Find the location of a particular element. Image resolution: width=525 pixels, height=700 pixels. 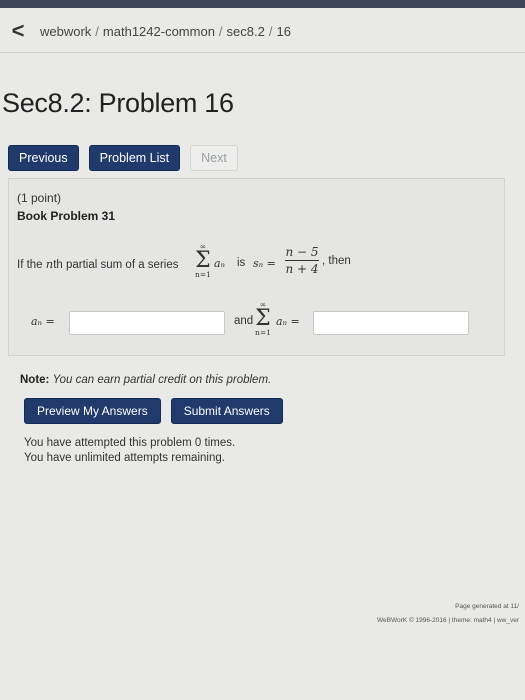

and-text: and is located at coordinates (244, 321).